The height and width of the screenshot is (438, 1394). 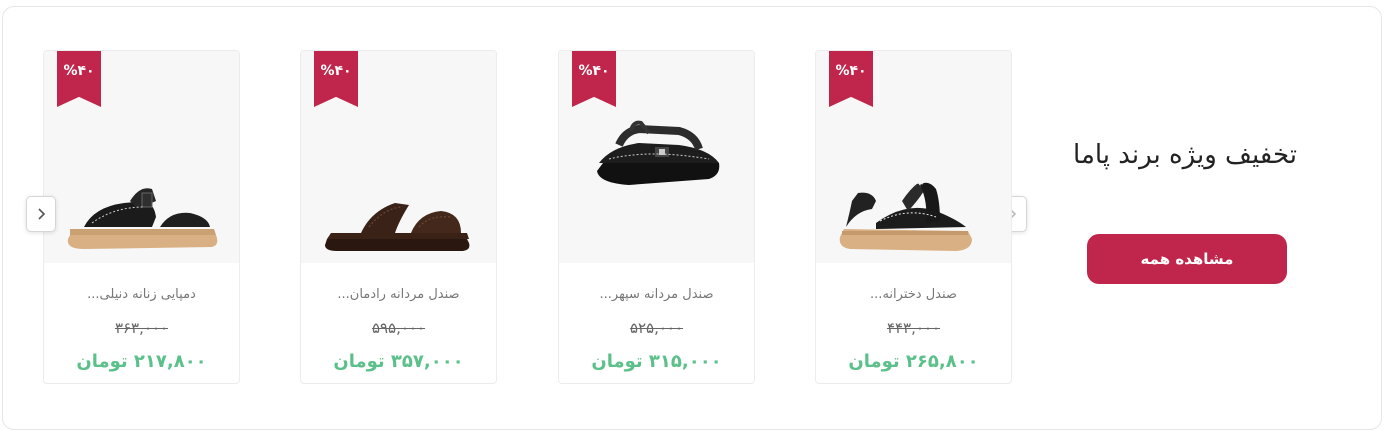 What do you see at coordinates (398, 328) in the screenshot?
I see `product-old-price: ۵۹۵,۰۰۰` at bounding box center [398, 328].